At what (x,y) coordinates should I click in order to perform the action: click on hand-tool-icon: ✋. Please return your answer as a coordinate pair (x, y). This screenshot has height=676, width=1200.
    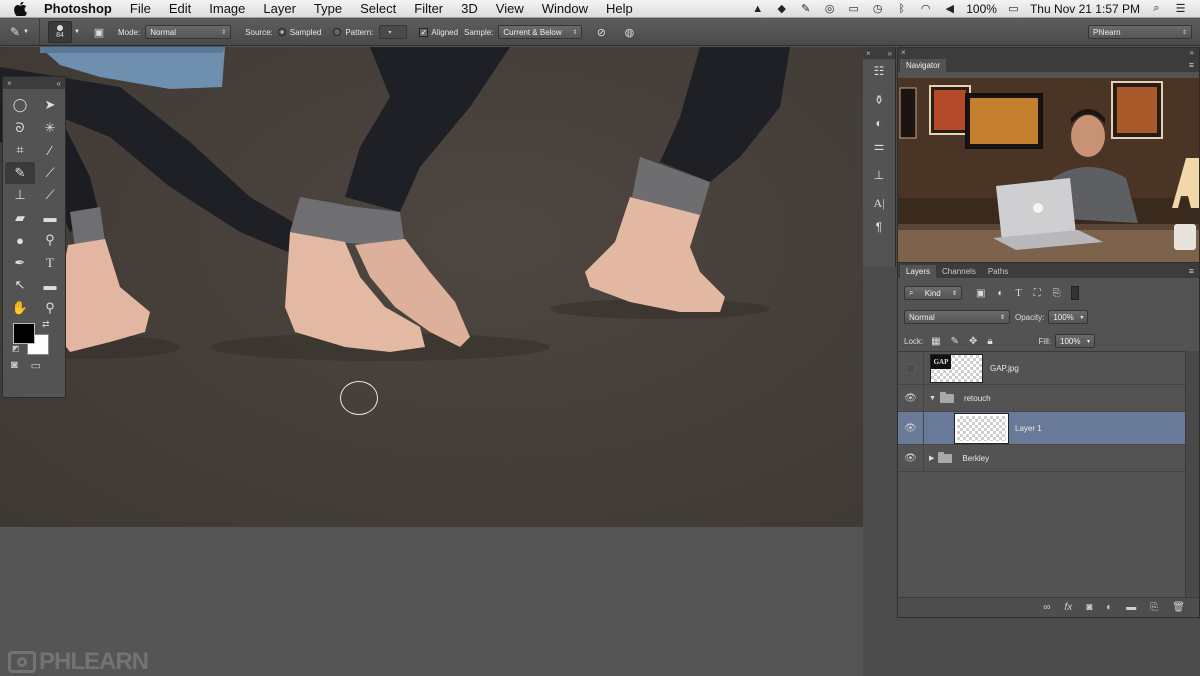
    Looking at the image, I should click on (20, 308).